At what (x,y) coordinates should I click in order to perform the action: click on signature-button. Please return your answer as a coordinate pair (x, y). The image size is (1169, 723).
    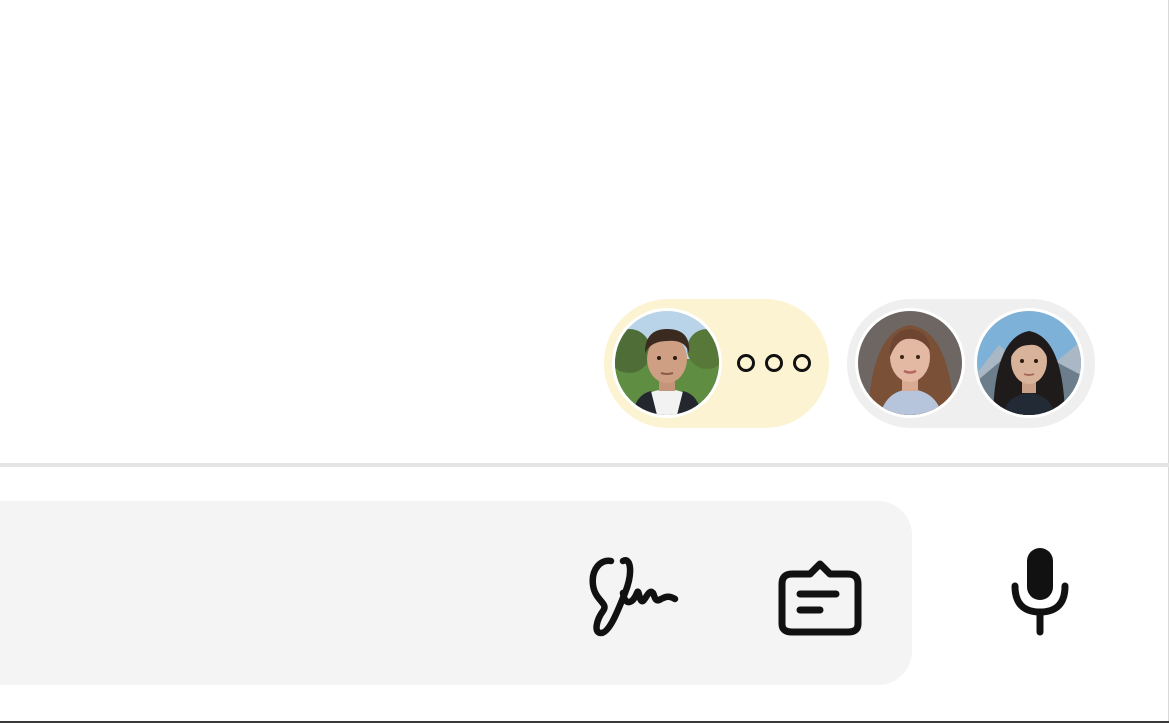
    Looking at the image, I should click on (635, 592).